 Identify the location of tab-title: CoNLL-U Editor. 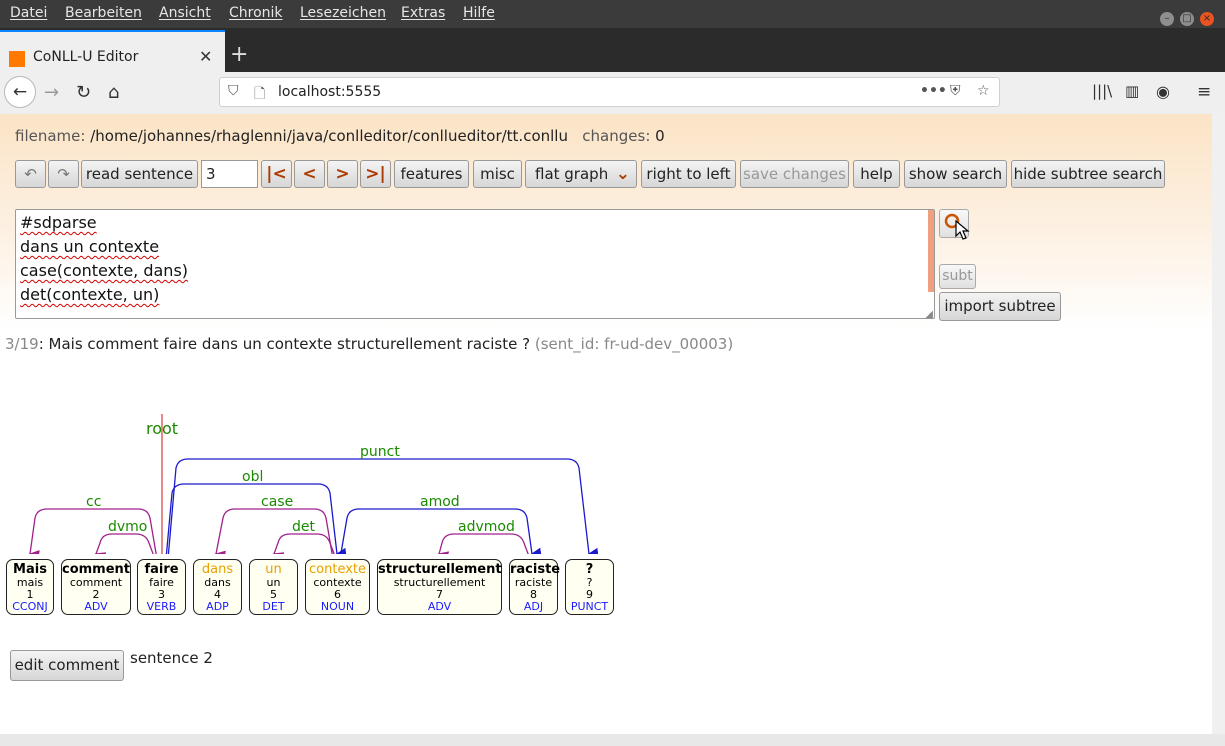
(86, 57).